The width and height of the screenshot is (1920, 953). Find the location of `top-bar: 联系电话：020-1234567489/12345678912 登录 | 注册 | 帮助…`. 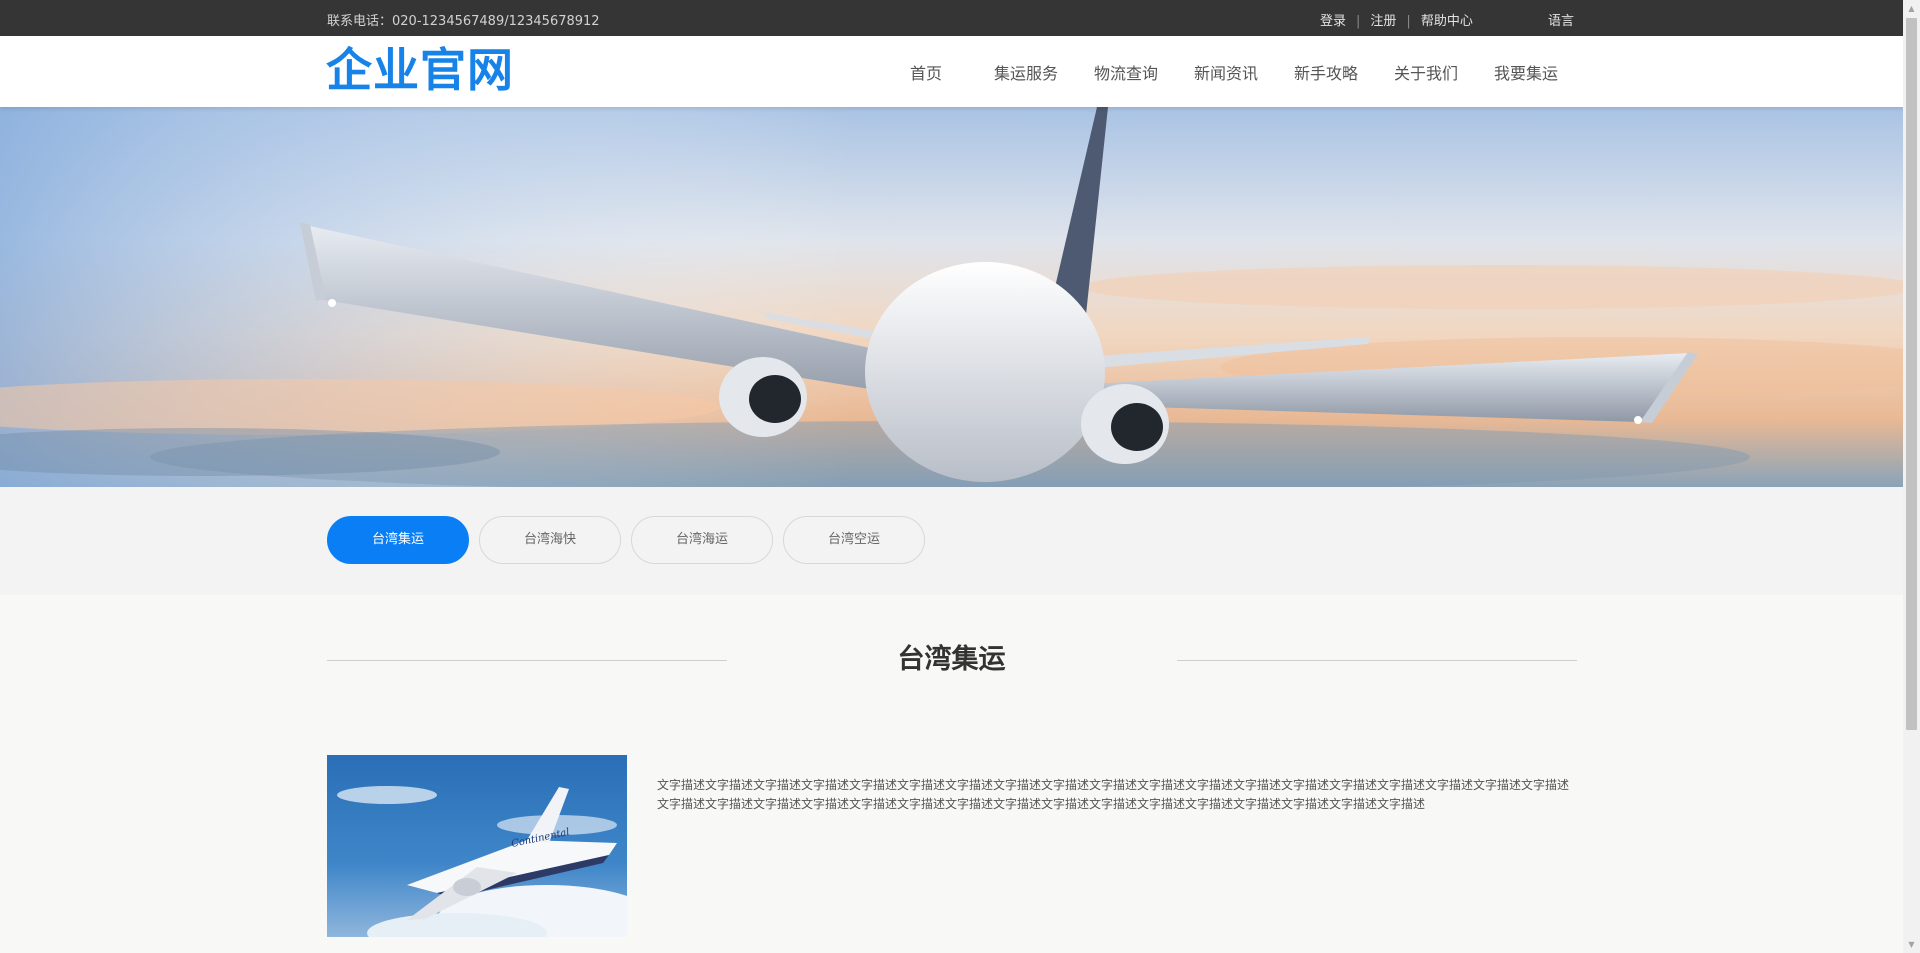

top-bar: 联系电话：020-1234567489/12345678912 登录 | 注册 | 帮助… is located at coordinates (951, 18).